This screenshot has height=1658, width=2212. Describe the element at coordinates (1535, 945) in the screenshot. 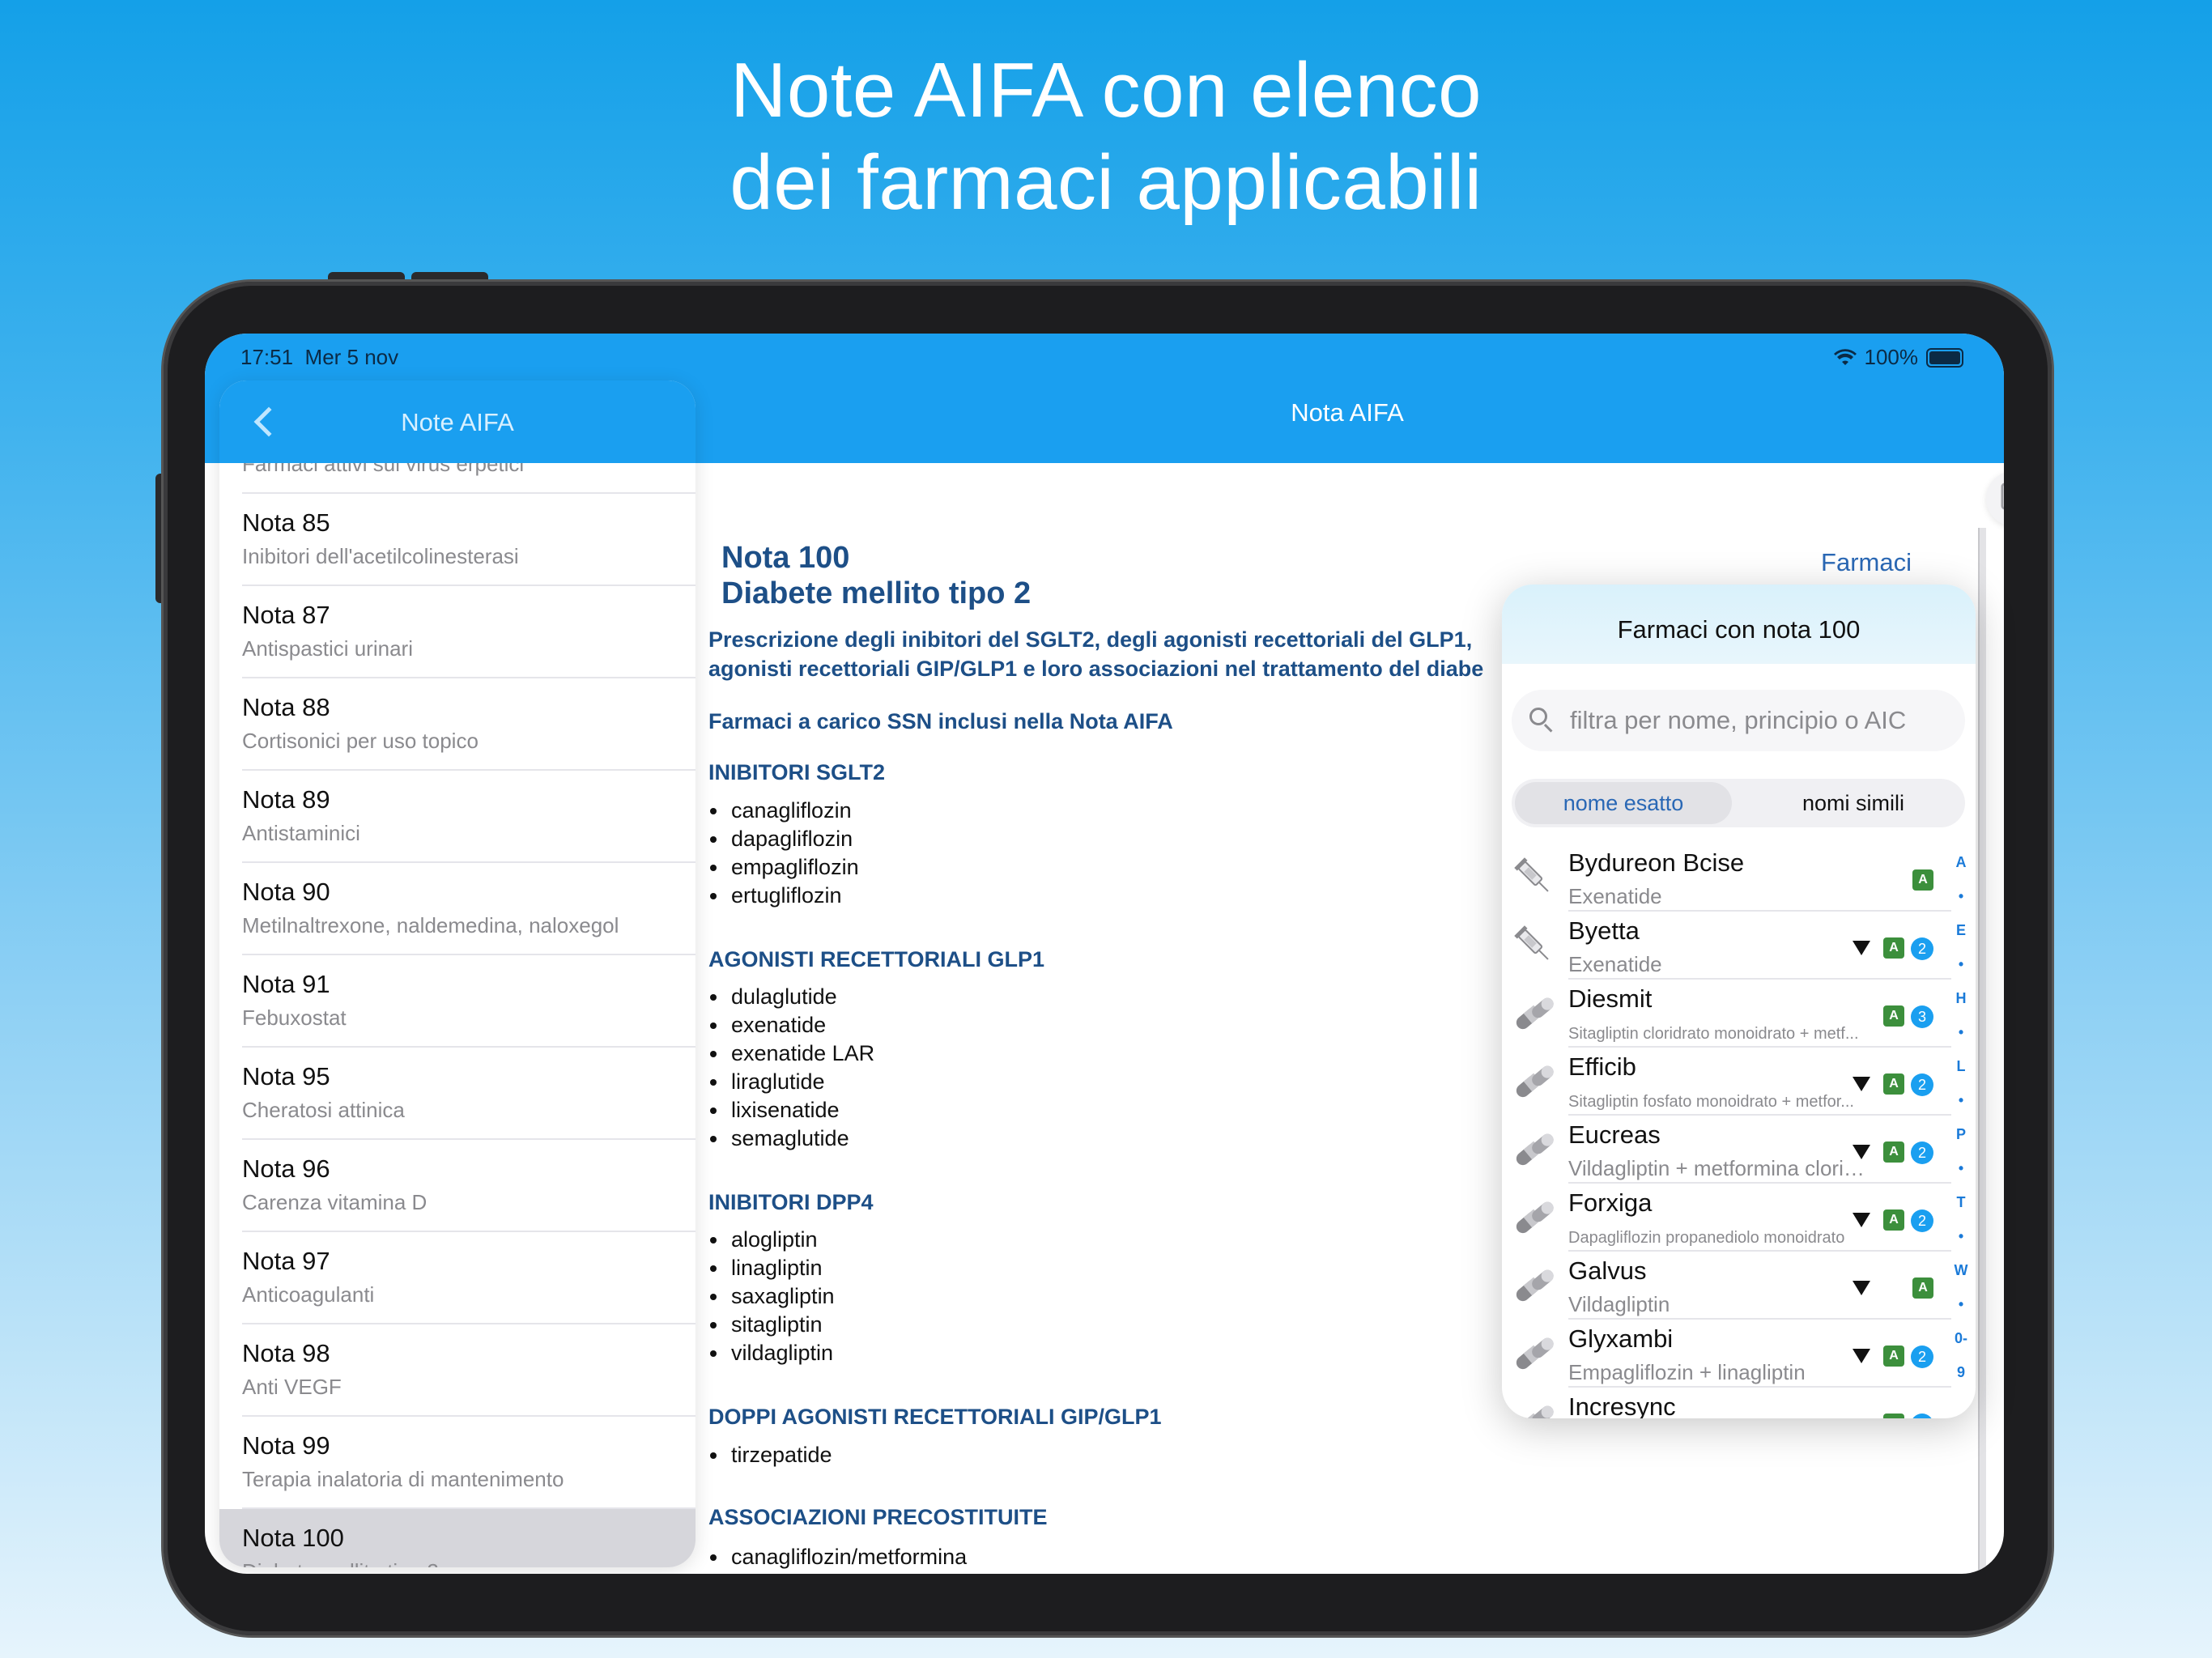

I see `syringe-icon` at that location.